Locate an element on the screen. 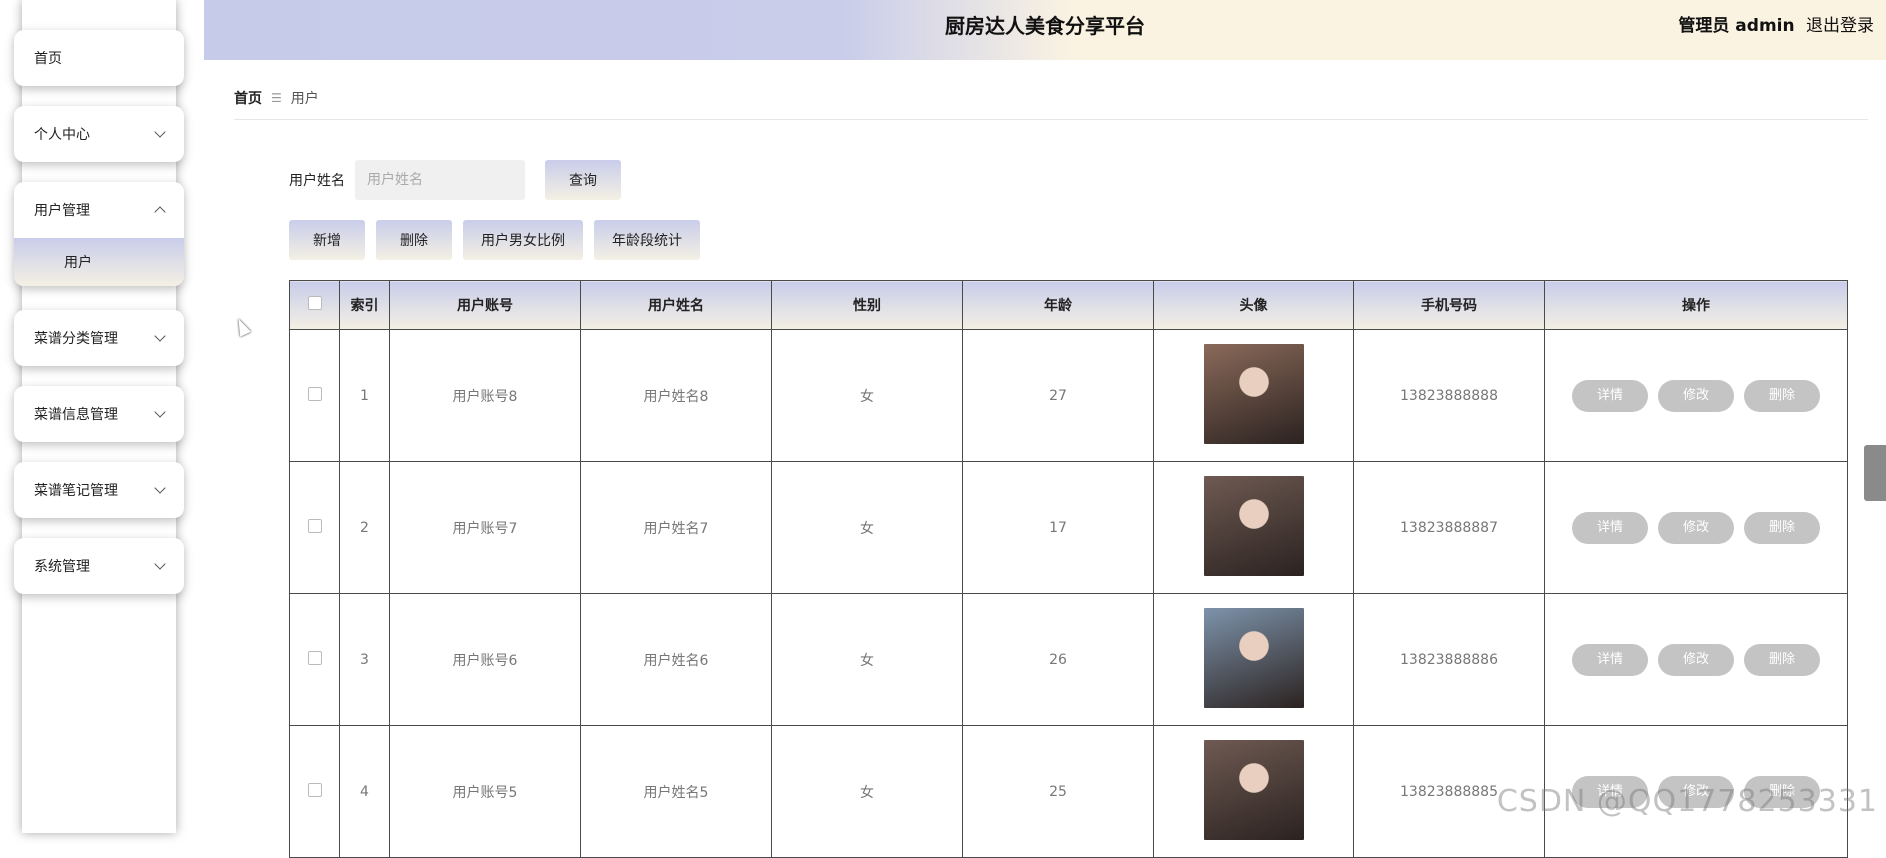 This screenshot has width=1886, height=858. logout-link: 退出登录 is located at coordinates (1840, 26).